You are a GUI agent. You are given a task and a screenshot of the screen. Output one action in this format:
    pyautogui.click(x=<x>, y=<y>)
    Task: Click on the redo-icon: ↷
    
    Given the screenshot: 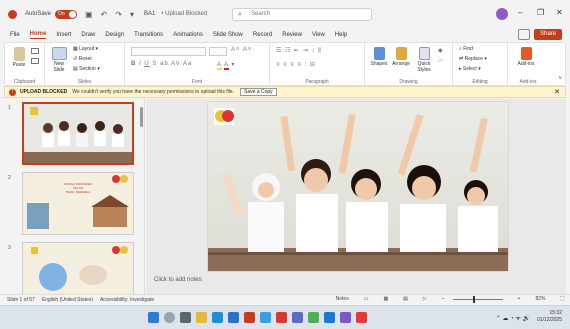 What is the action you would take?
    pyautogui.click(x=118, y=14)
    